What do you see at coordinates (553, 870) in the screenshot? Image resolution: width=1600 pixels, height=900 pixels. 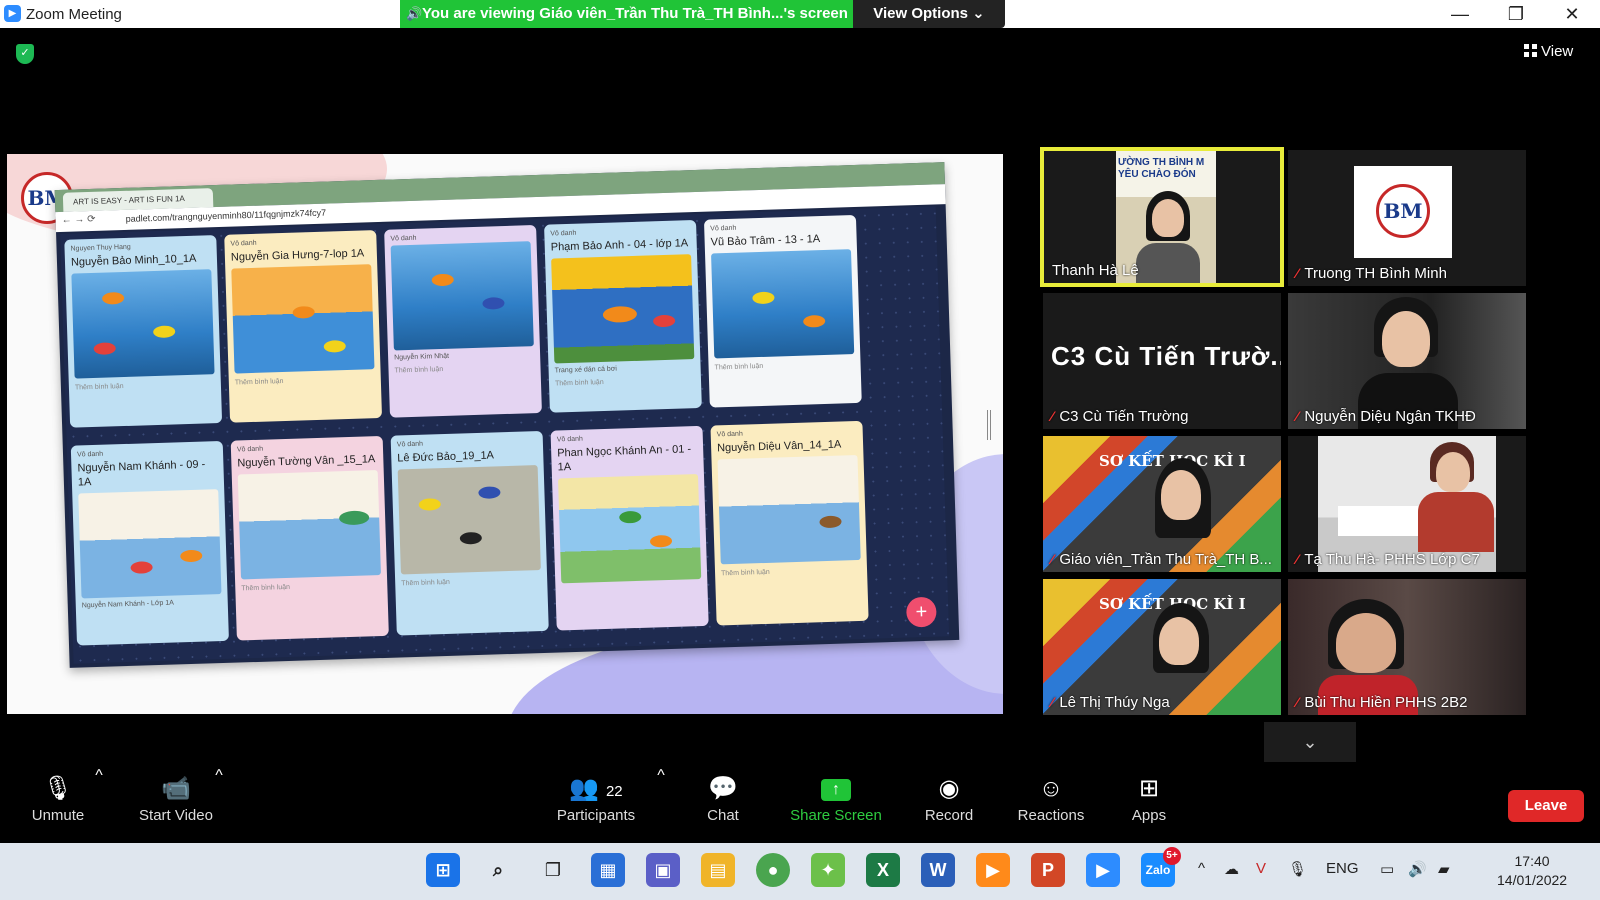 I see `task-view-icon: ❐` at bounding box center [553, 870].